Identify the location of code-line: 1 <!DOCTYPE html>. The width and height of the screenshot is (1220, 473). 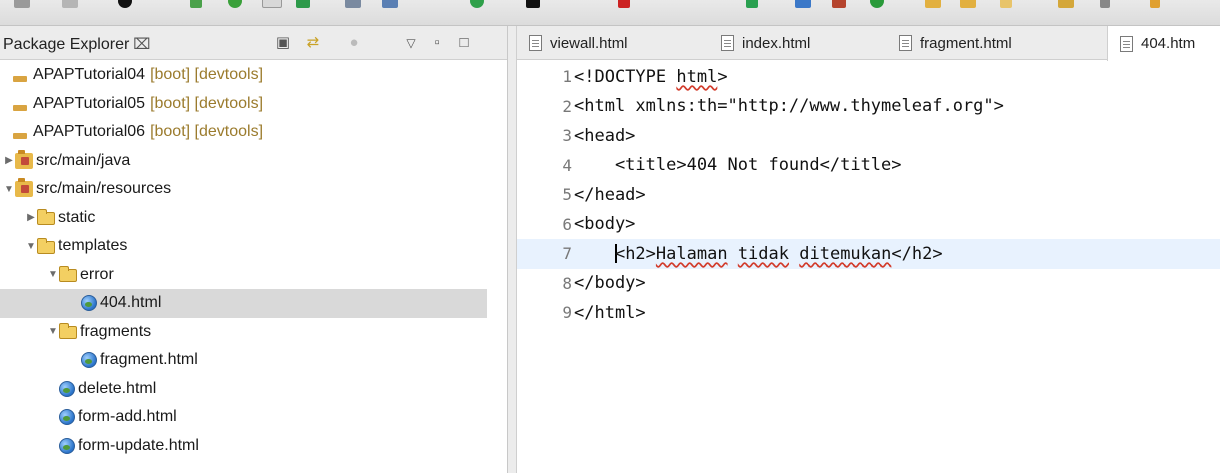
(868, 77).